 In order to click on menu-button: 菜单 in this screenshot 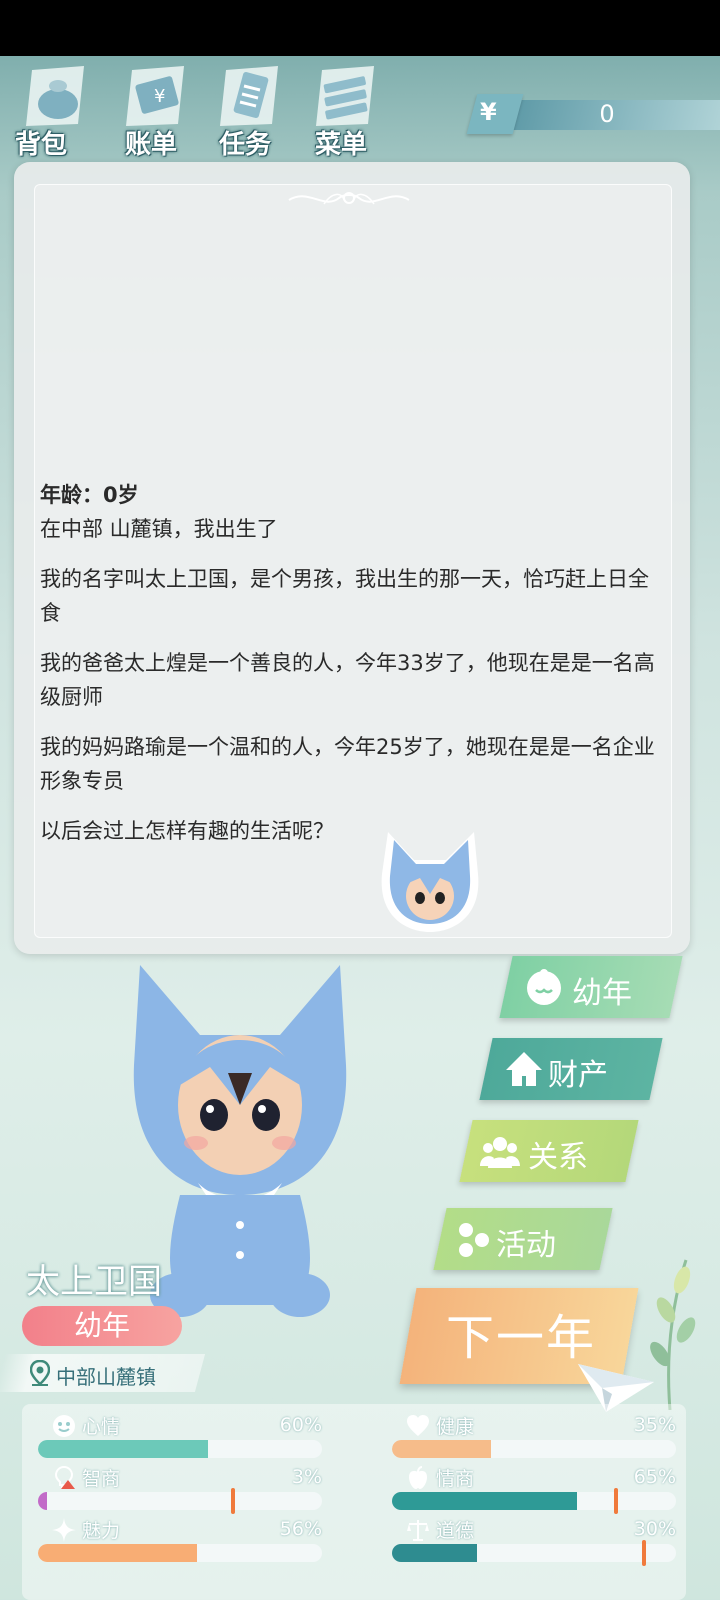, I will do `click(341, 111)`.